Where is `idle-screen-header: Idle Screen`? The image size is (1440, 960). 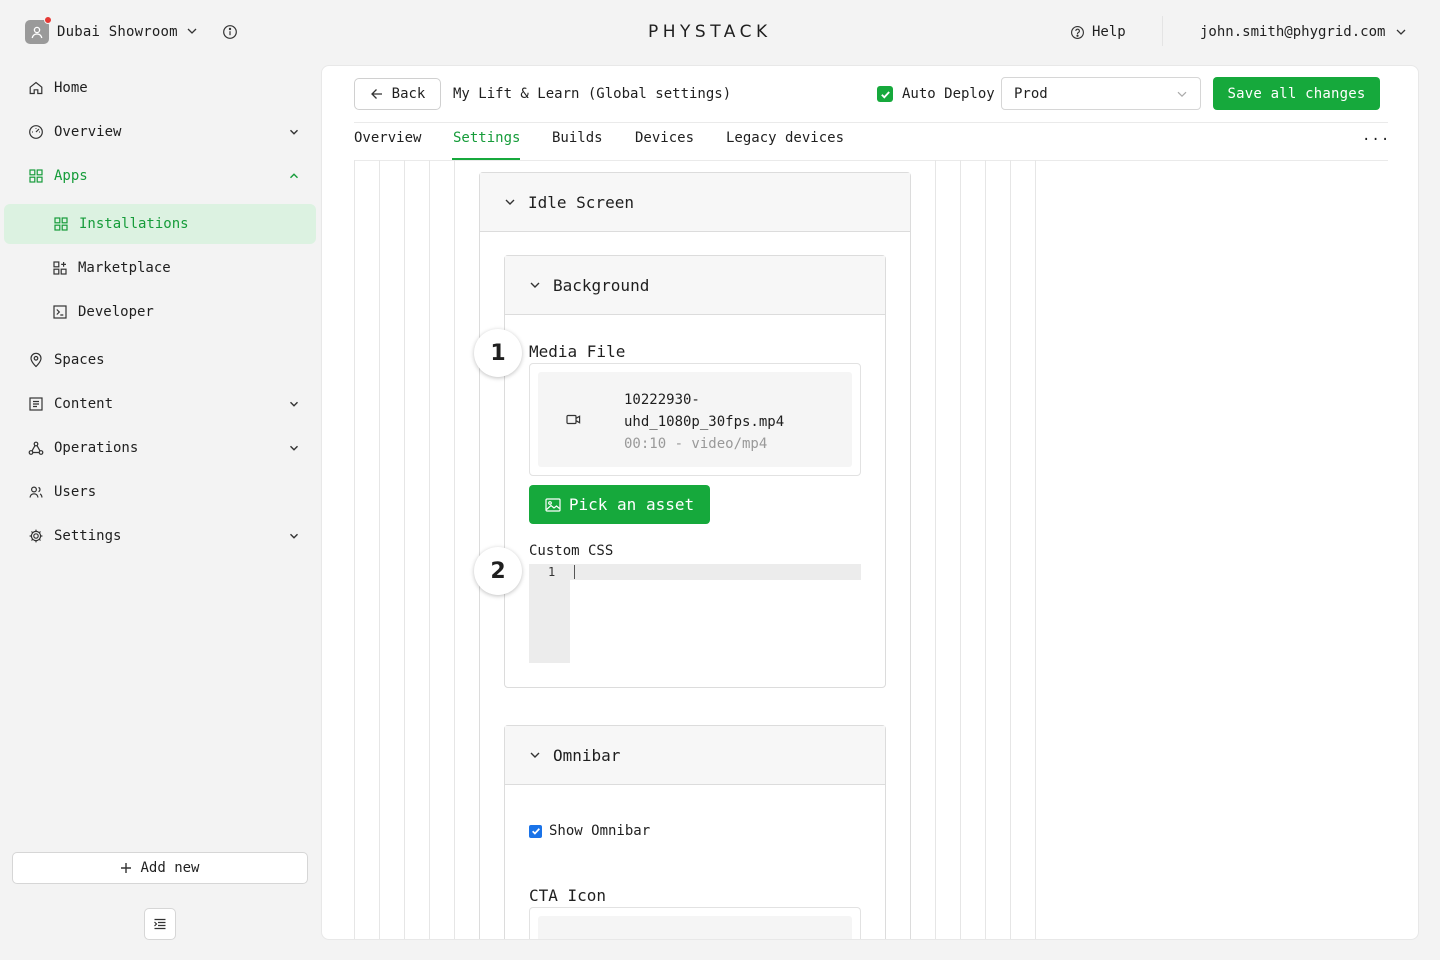 idle-screen-header: Idle Screen is located at coordinates (695, 202).